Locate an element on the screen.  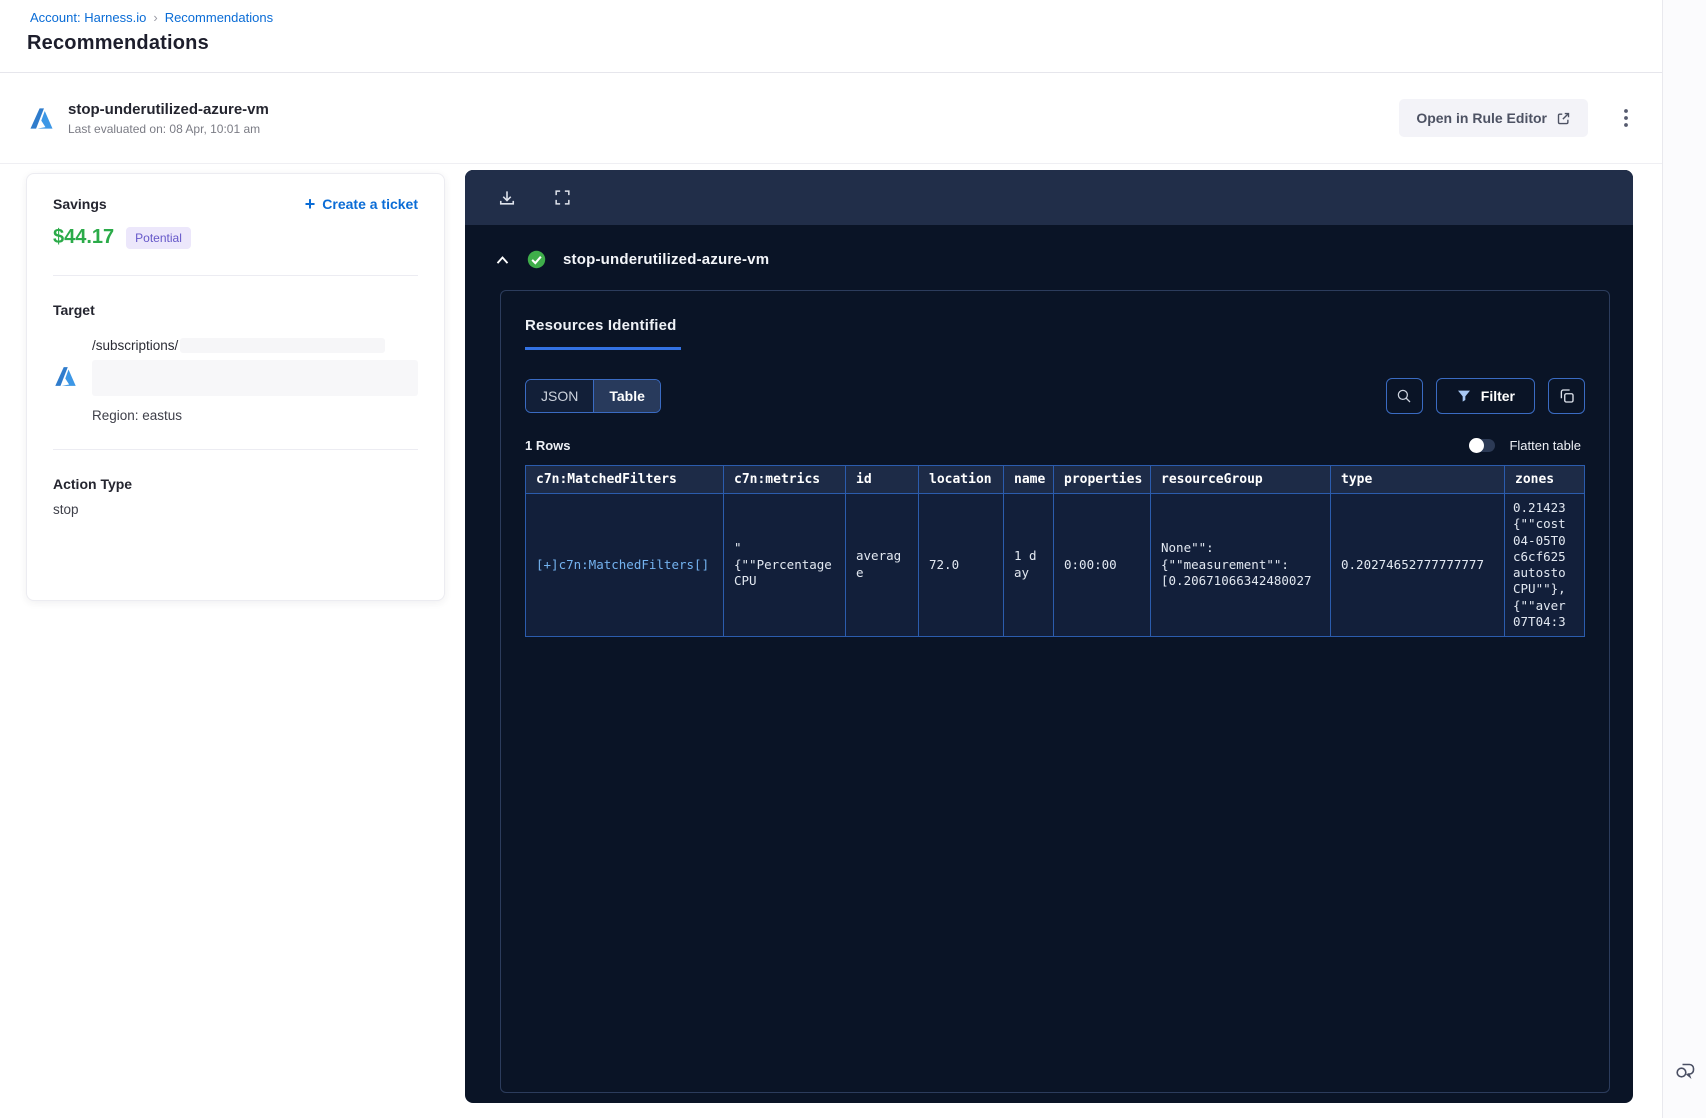
search-icon is located at coordinates (1404, 396).